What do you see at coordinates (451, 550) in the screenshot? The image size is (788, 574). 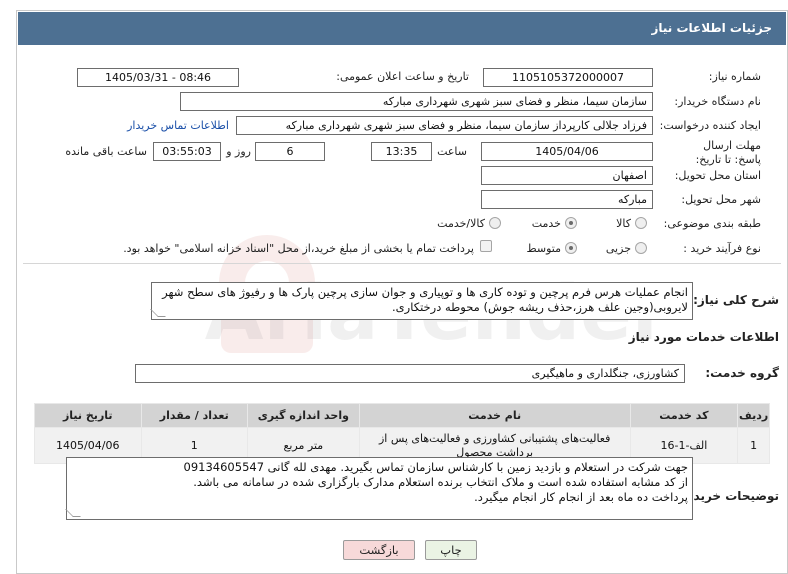 I see `print-button: چاپ` at bounding box center [451, 550].